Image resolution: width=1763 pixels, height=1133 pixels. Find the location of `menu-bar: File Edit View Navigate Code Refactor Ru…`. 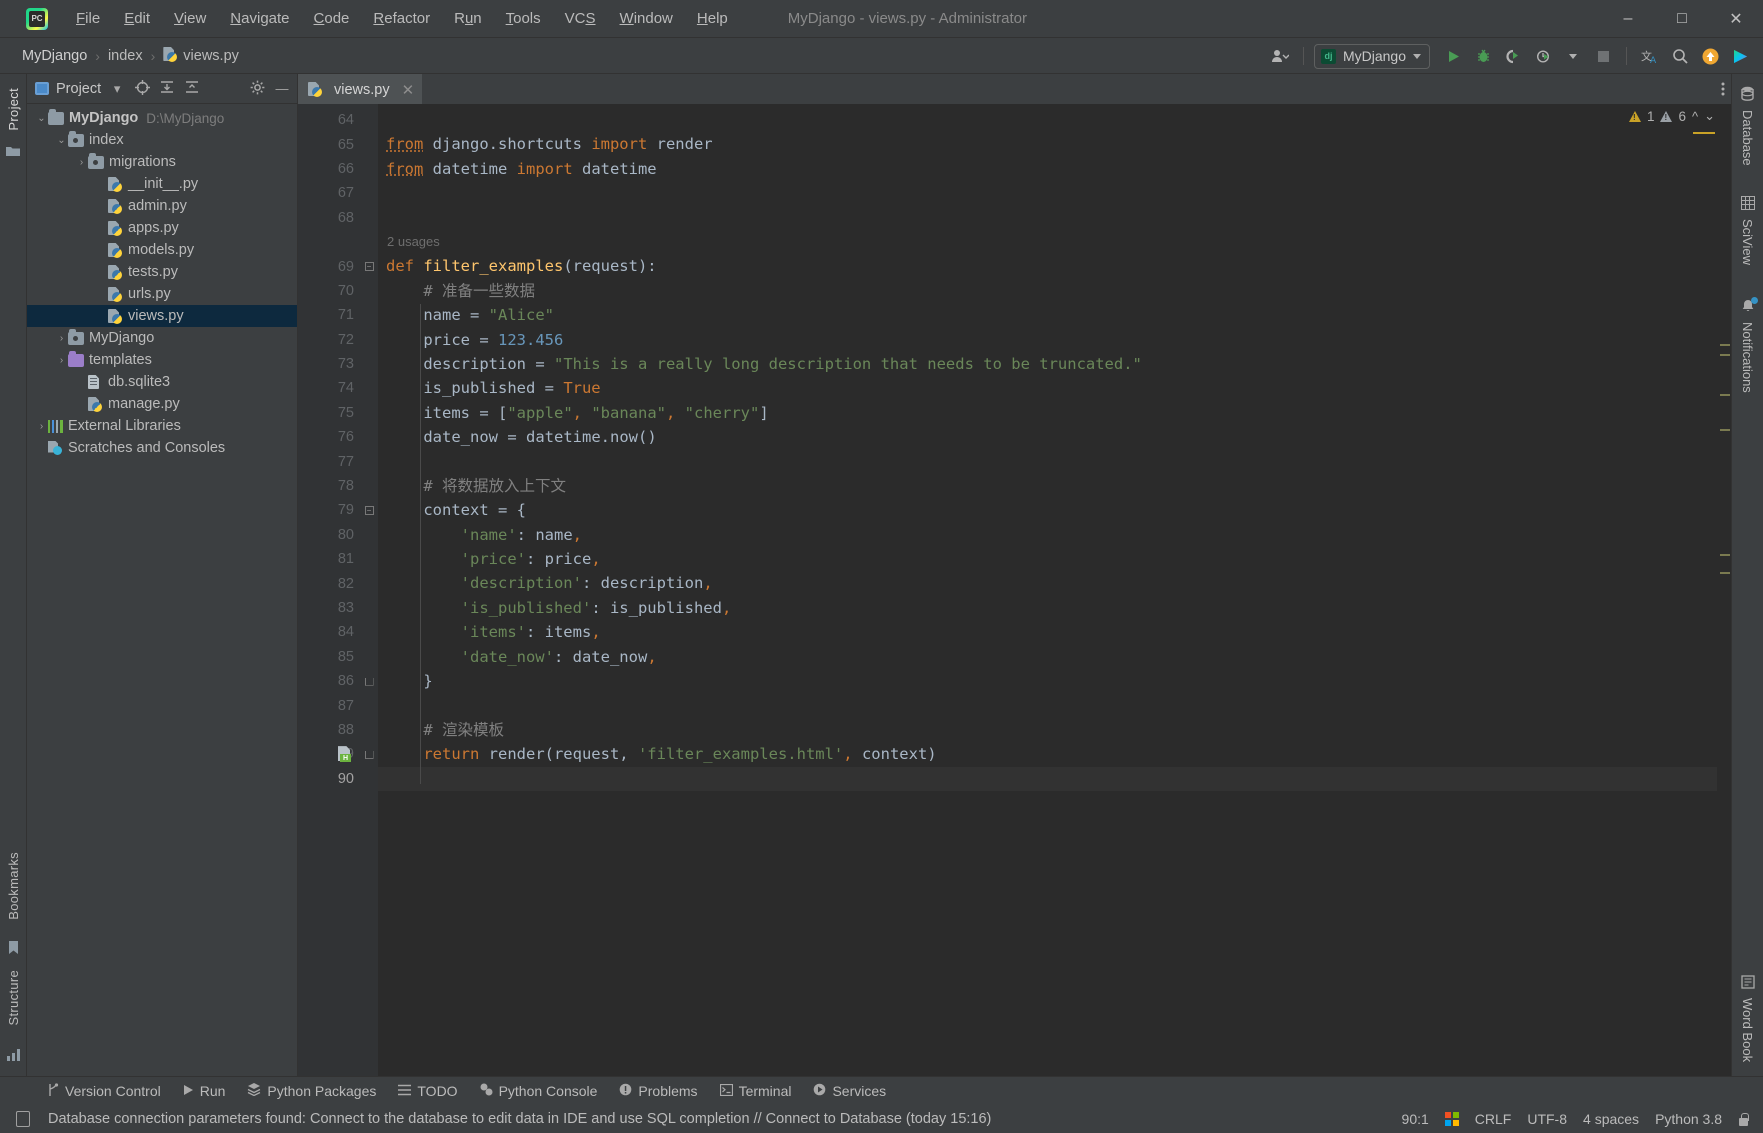

menu-bar: File Edit View Navigate Code Refactor Ru… is located at coordinates (402, 18).